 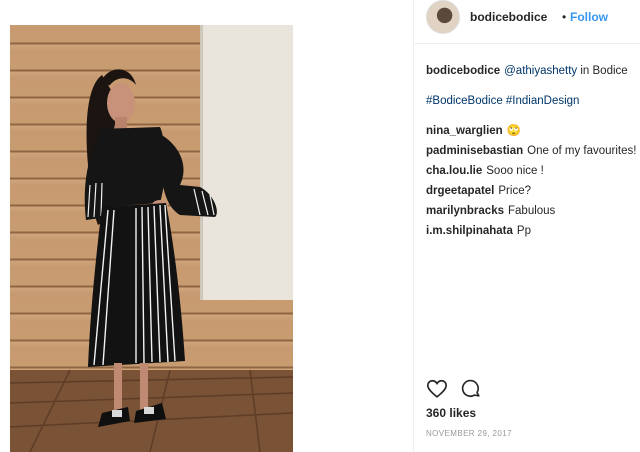 What do you see at coordinates (471, 389) in the screenshot?
I see `comment-bubble-icon` at bounding box center [471, 389].